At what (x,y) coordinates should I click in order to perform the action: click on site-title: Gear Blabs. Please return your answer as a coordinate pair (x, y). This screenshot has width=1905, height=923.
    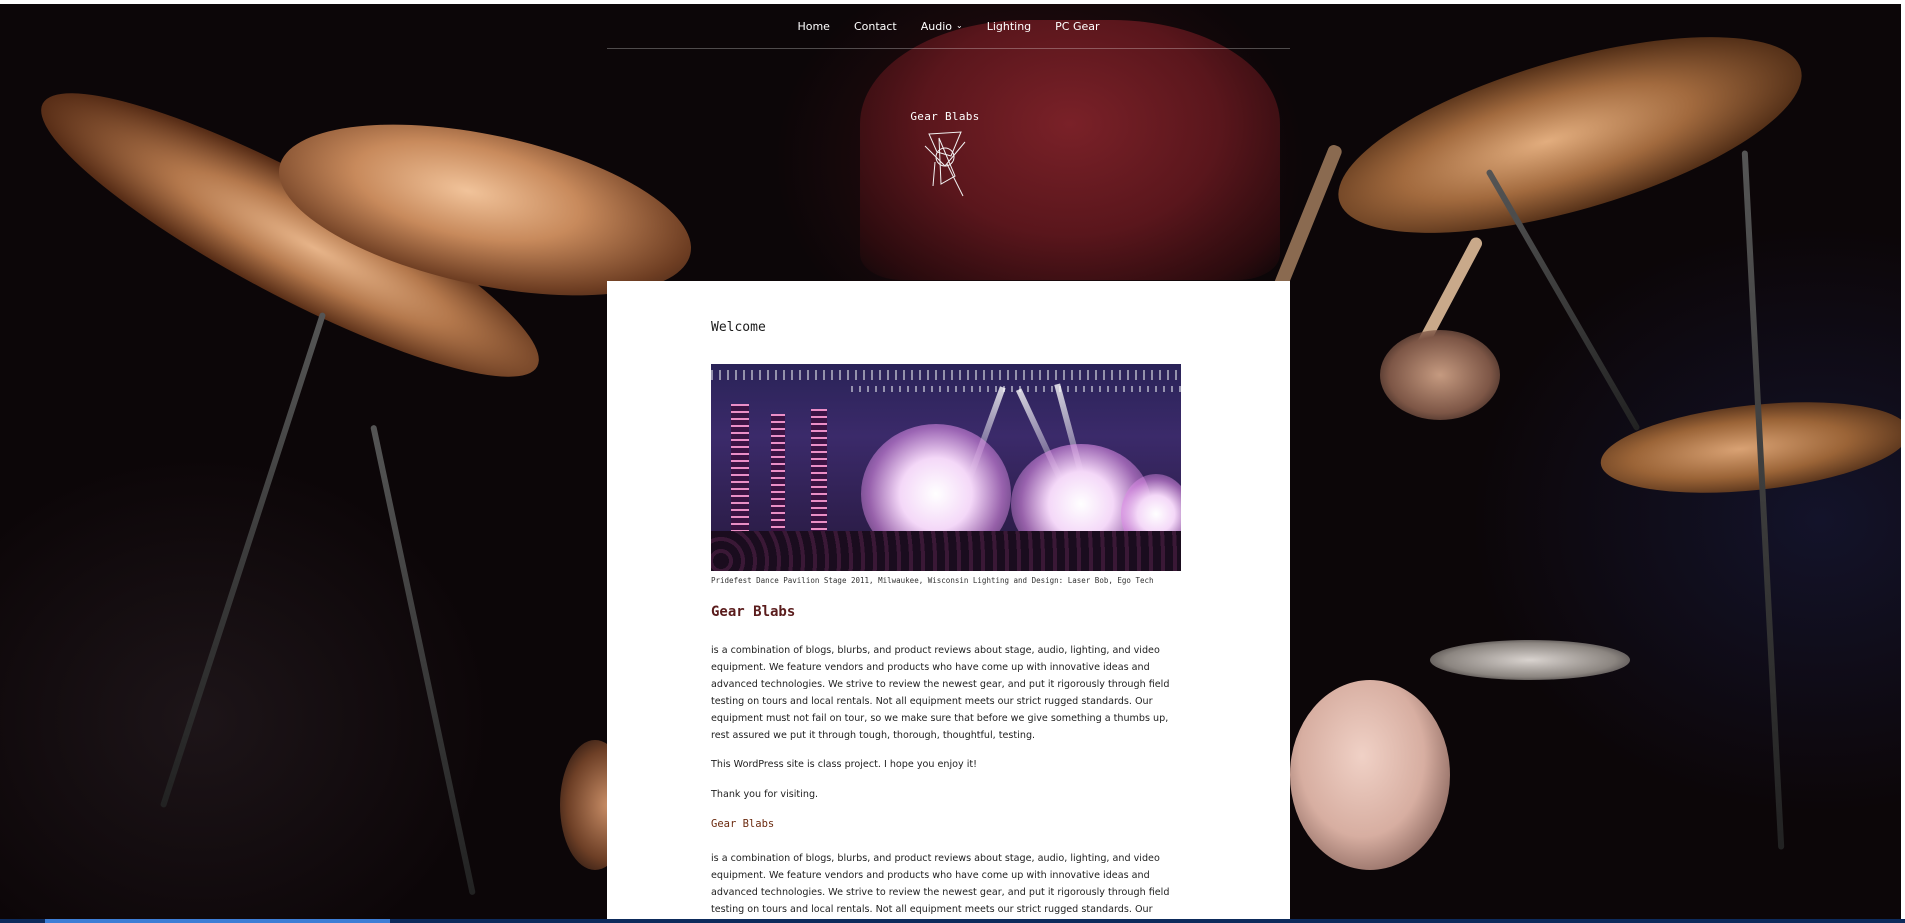
    Looking at the image, I should click on (945, 116).